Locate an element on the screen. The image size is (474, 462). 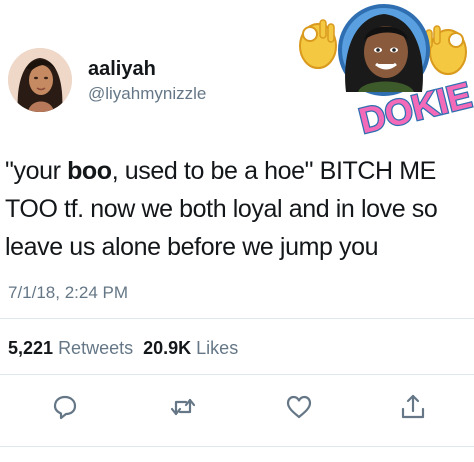
tweet-text-line: leave us alone before we jump you is located at coordinates (192, 247).